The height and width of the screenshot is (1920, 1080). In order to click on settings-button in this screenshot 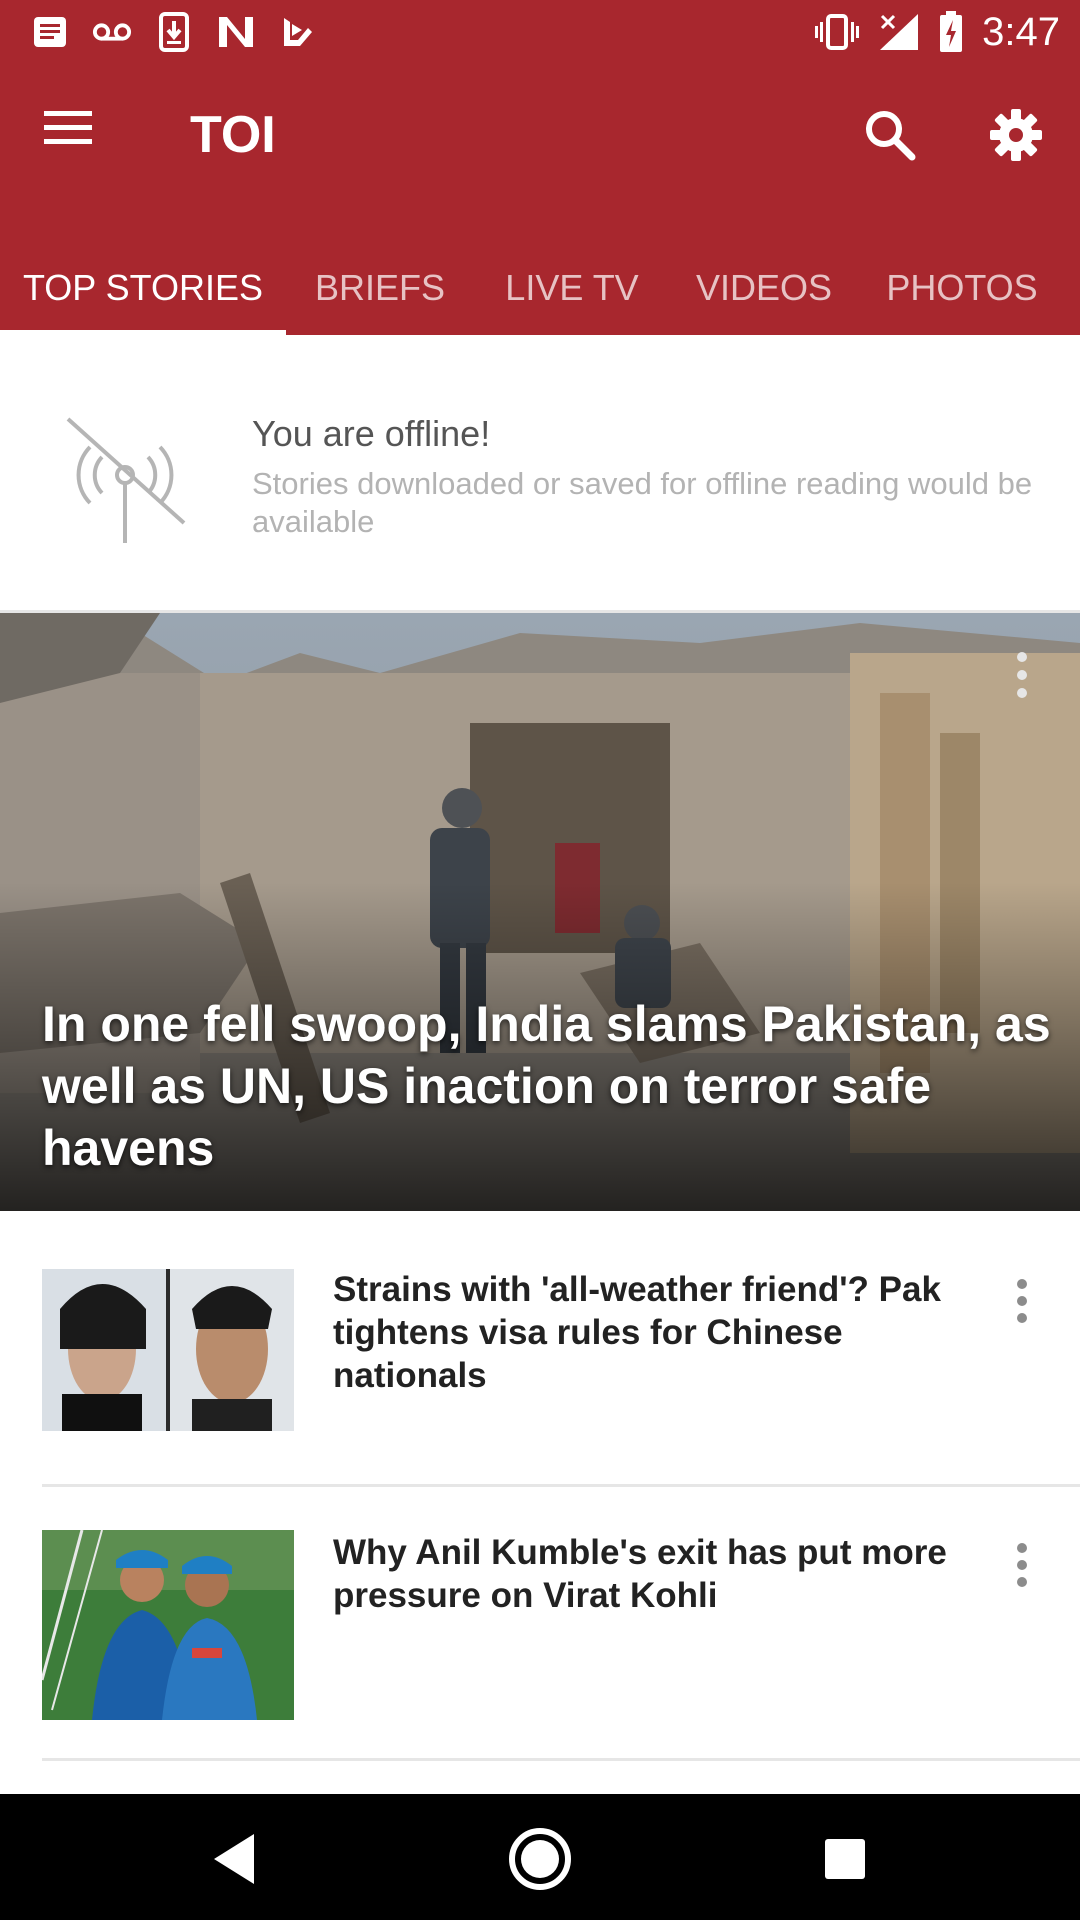, I will do `click(1016, 135)`.